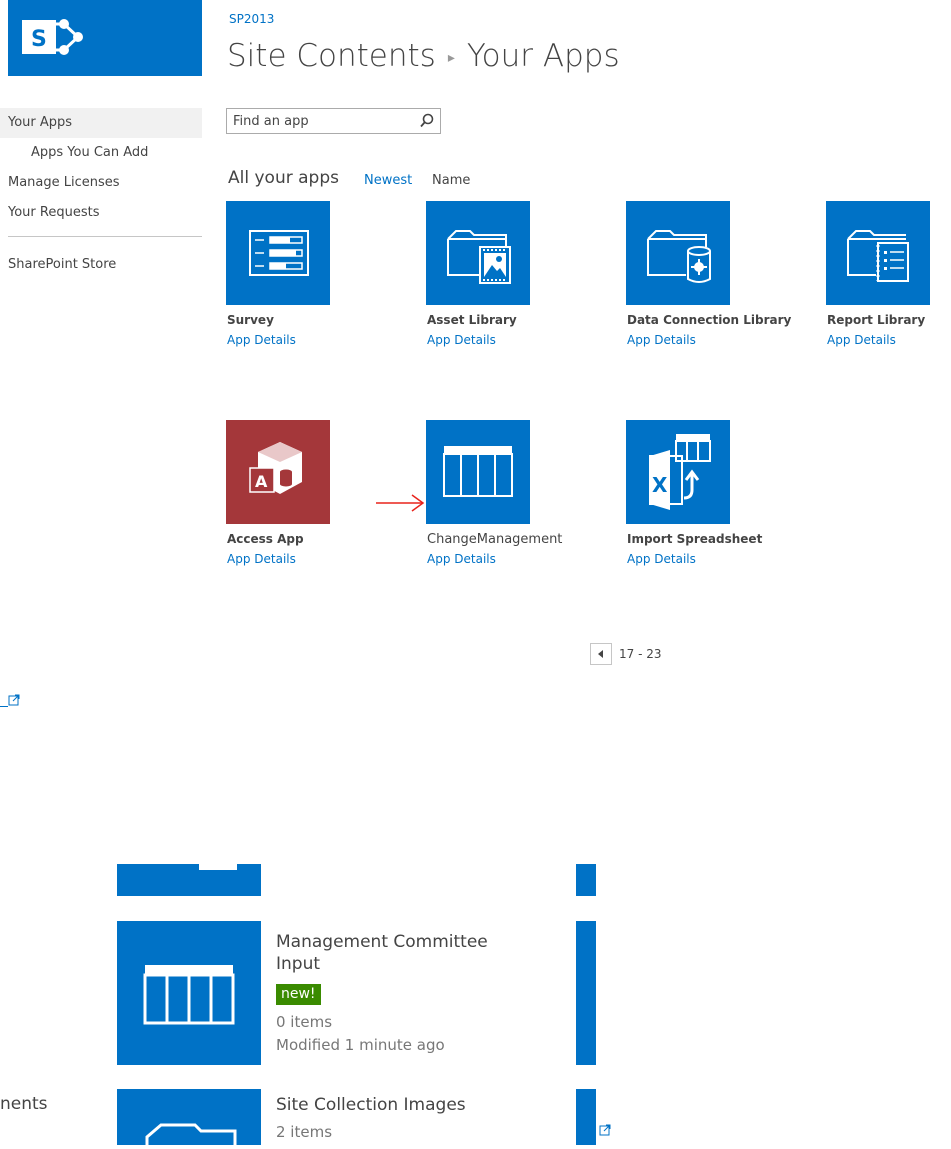  I want to click on breadcrumb-site-contents: Site Contents, so click(331, 56).